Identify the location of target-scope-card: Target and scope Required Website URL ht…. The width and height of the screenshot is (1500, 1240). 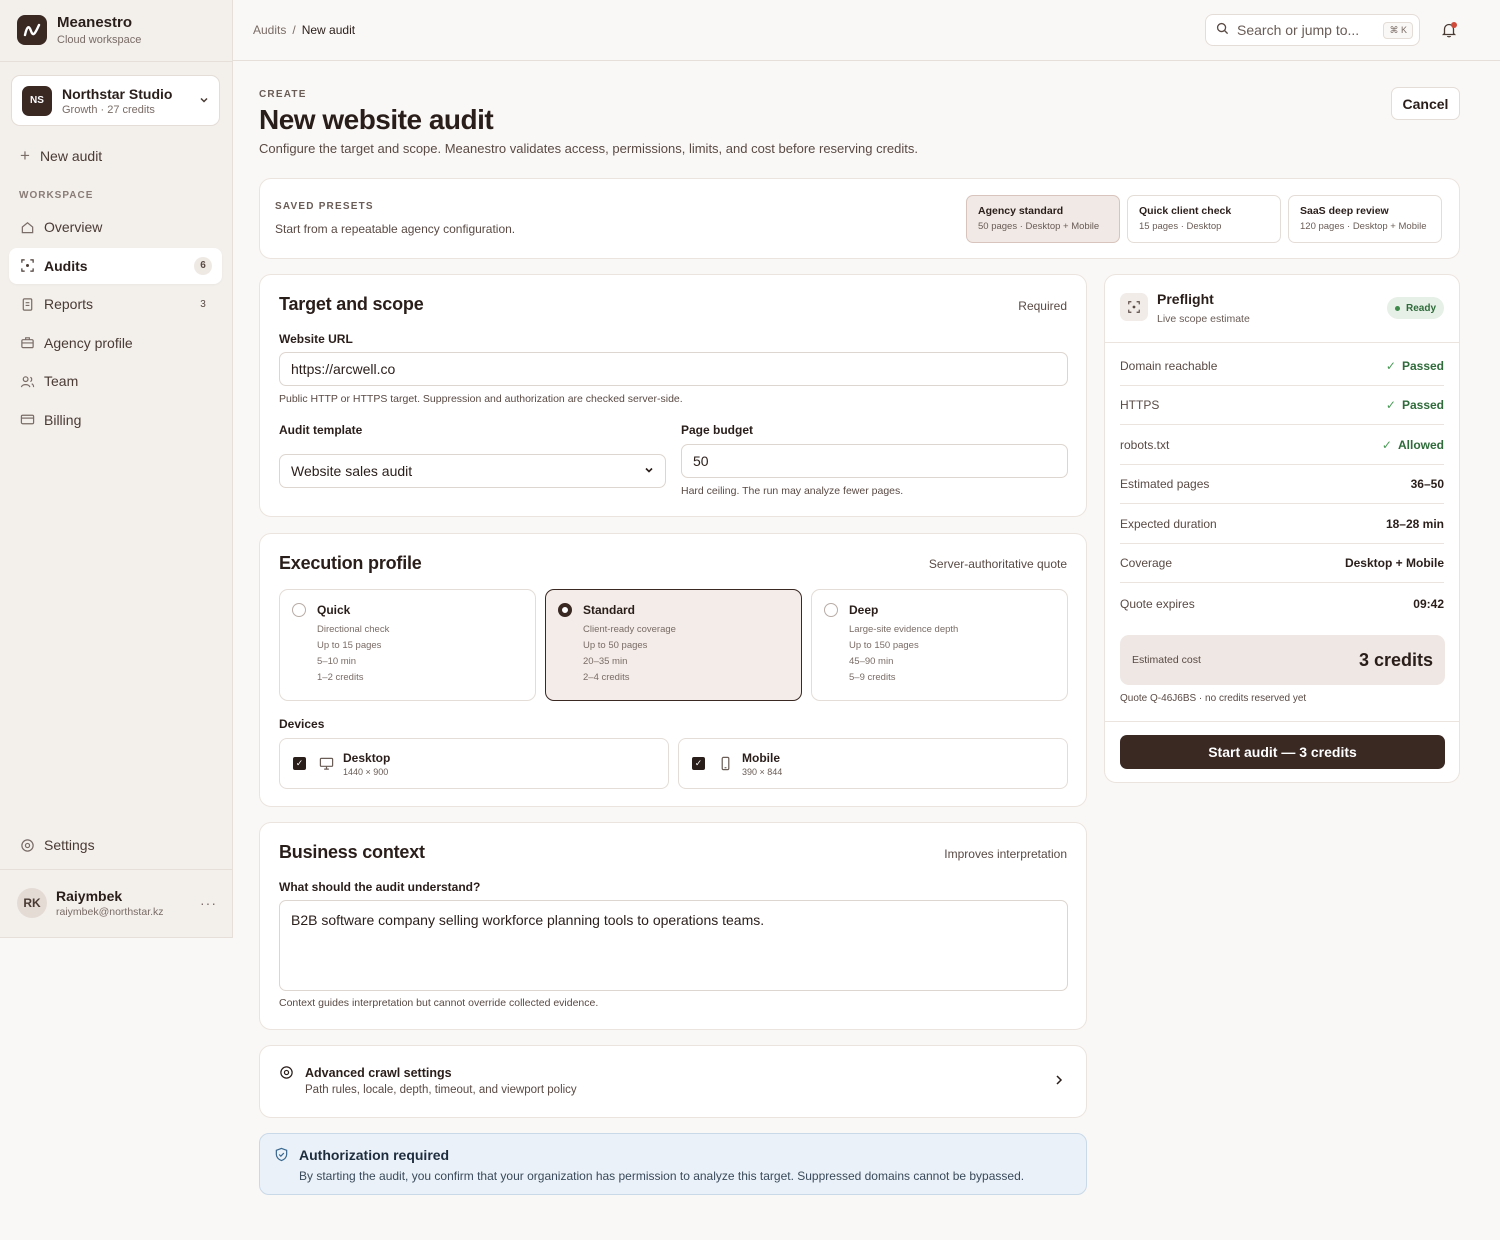
(673, 395).